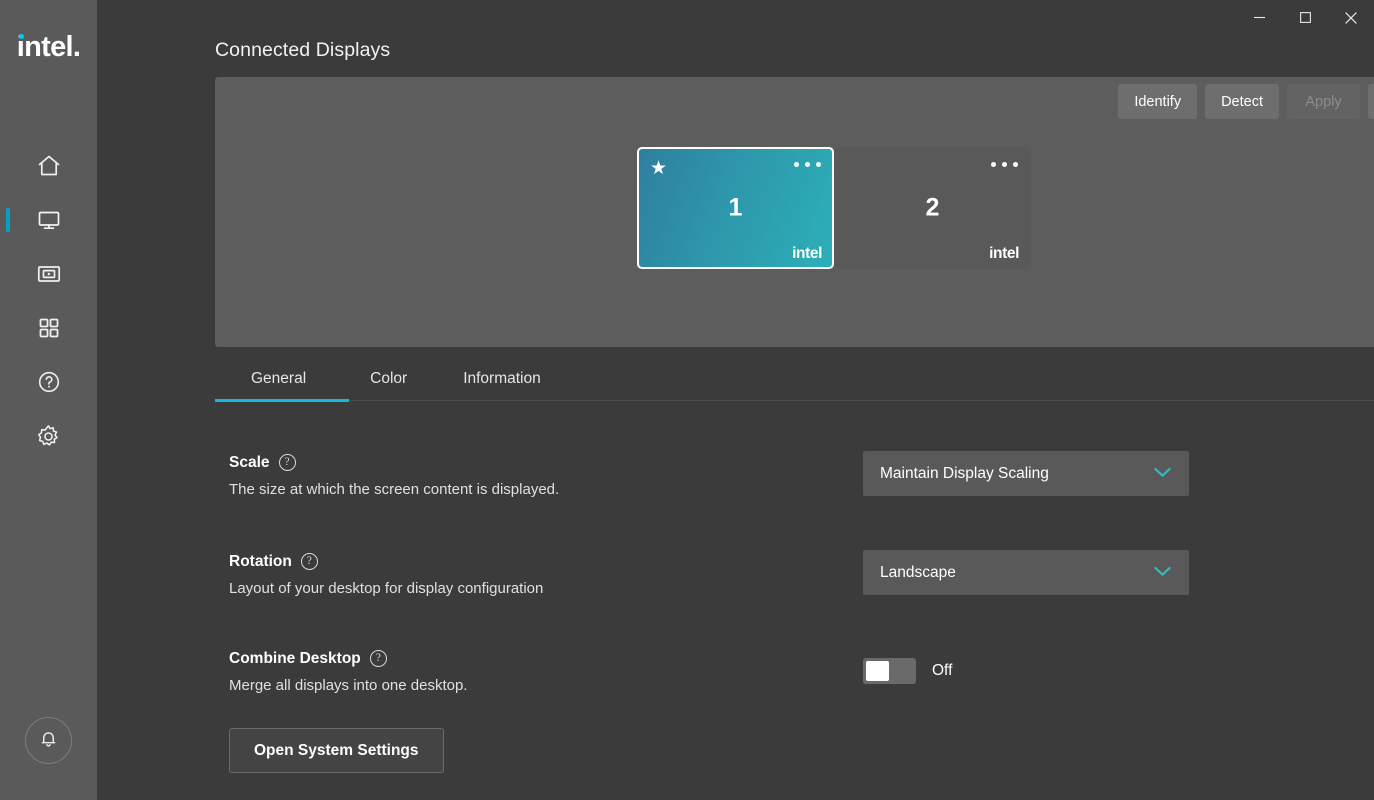  Describe the element at coordinates (295, 658) in the screenshot. I see `combine-desktop-title: Combine Desktop` at that location.